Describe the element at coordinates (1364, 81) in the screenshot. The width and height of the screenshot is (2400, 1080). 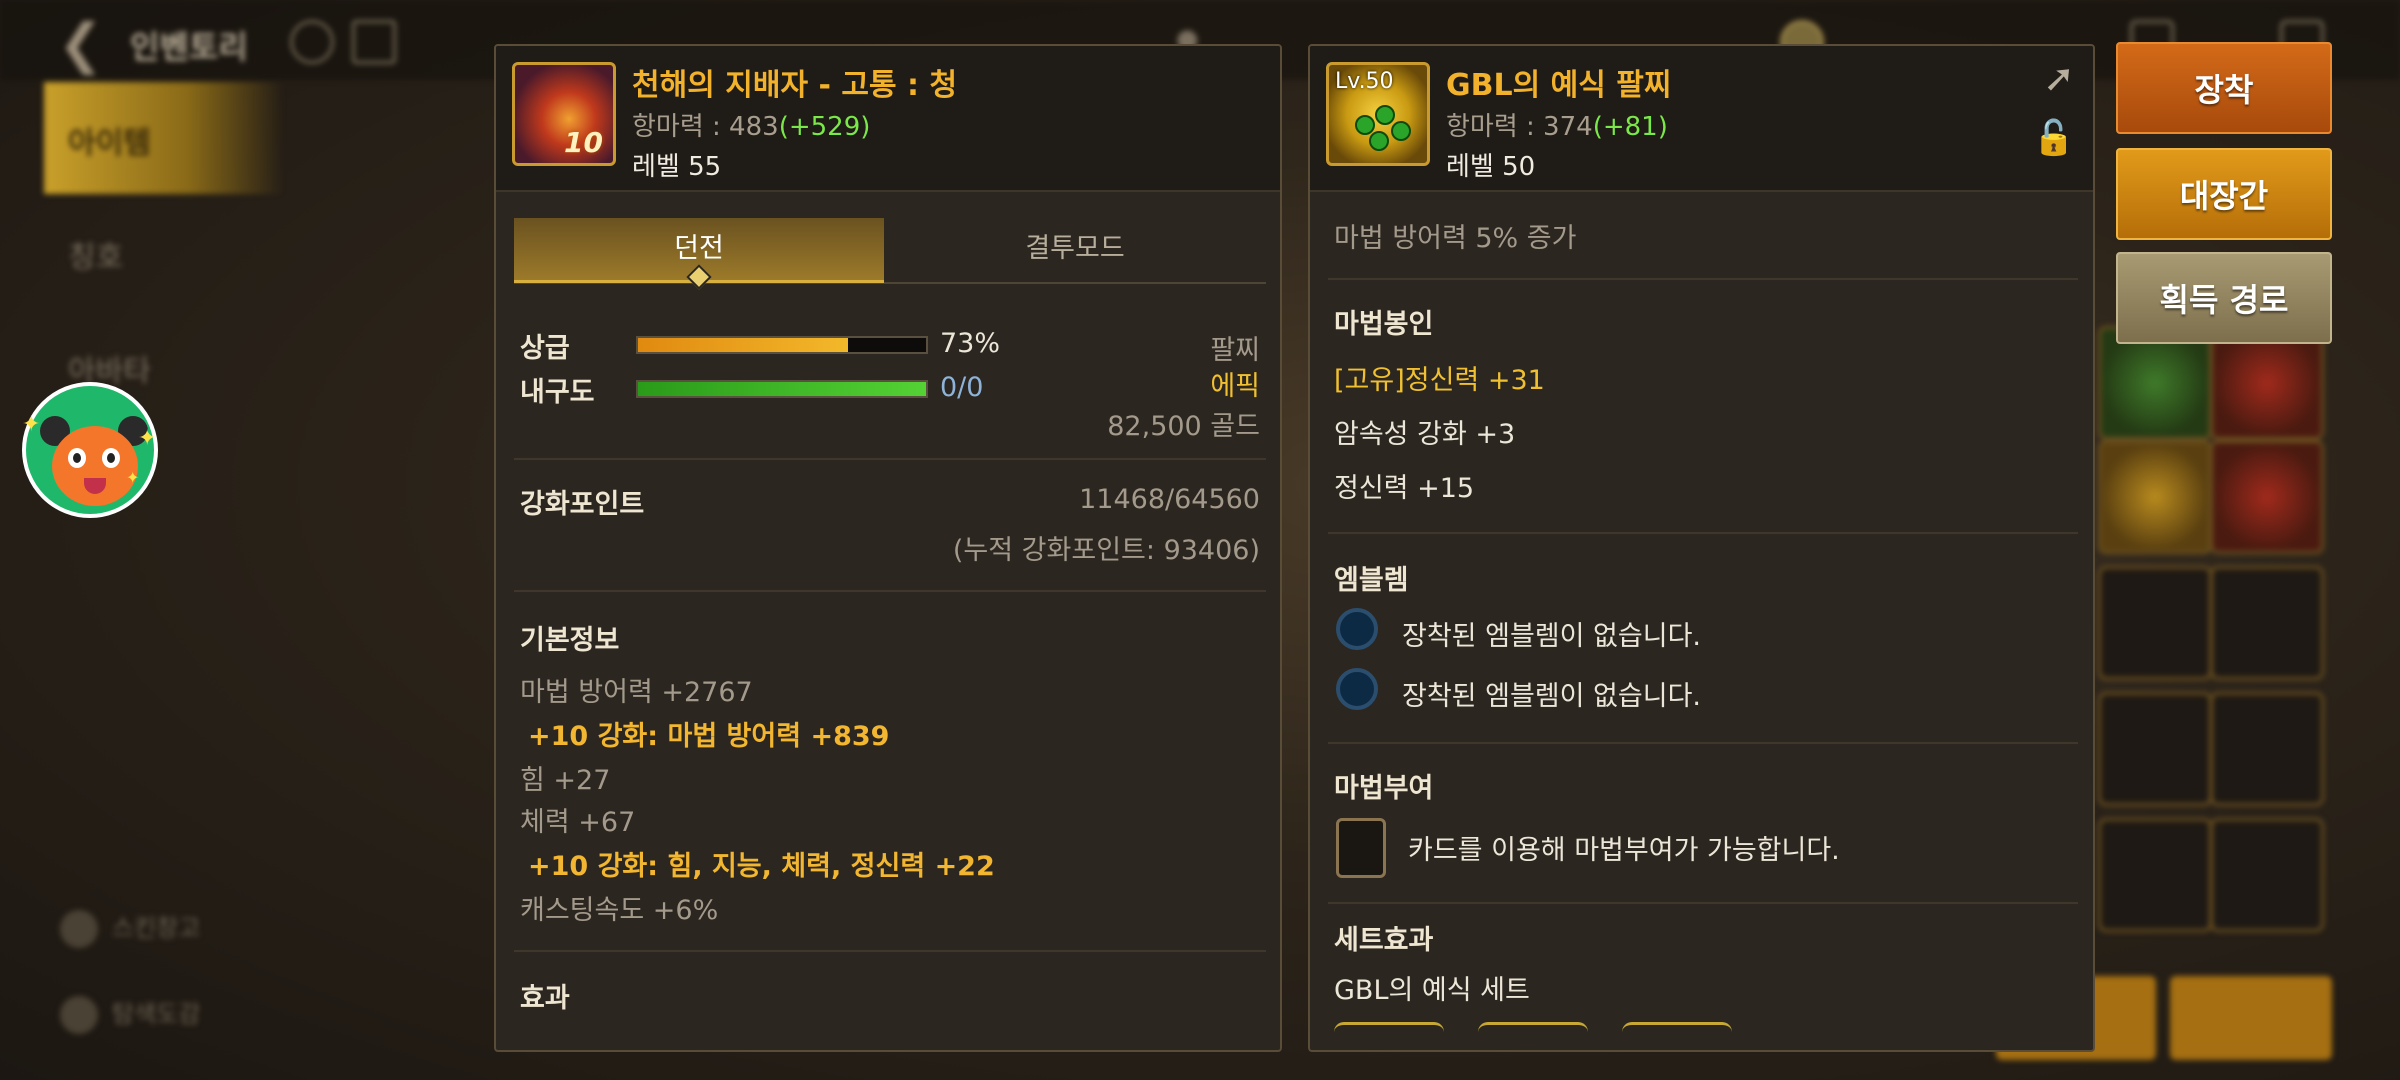
I see `icon-level: Lv.50` at that location.